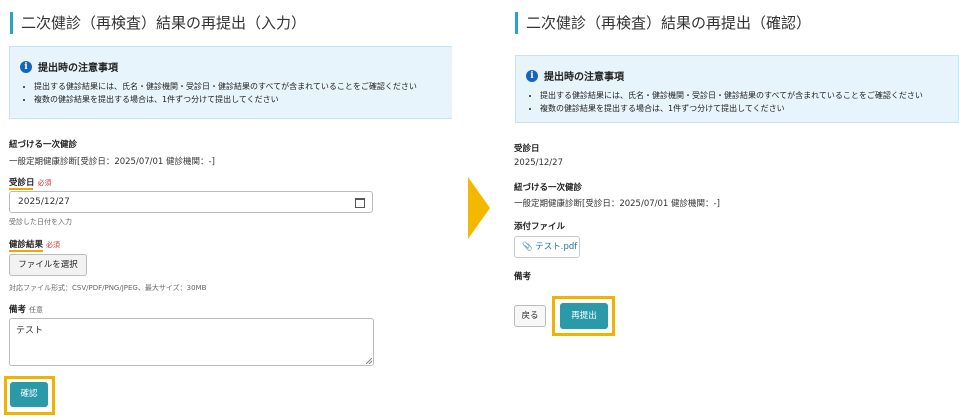  Describe the element at coordinates (360, 203) in the screenshot. I see `calendar-icon` at that location.